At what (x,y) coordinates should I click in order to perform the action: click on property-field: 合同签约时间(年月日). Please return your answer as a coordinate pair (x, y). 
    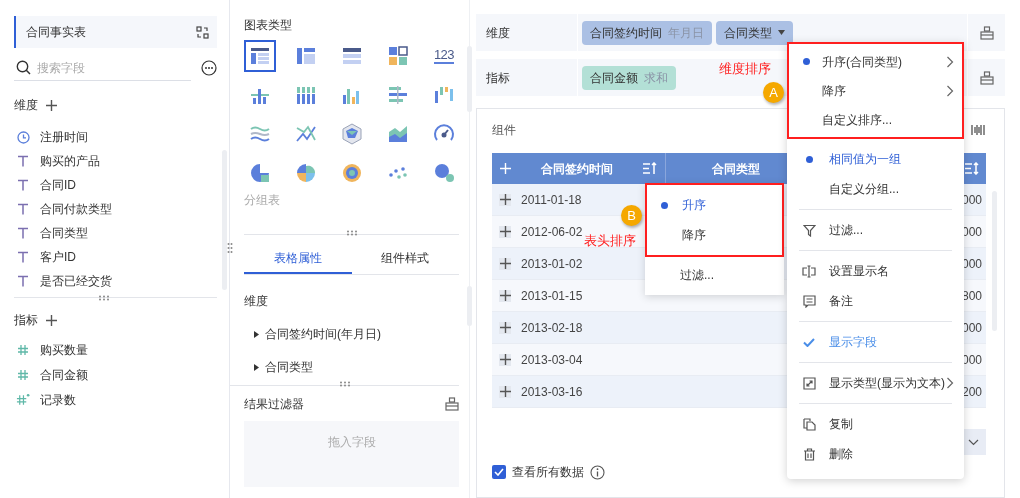
    Looking at the image, I should click on (351, 334).